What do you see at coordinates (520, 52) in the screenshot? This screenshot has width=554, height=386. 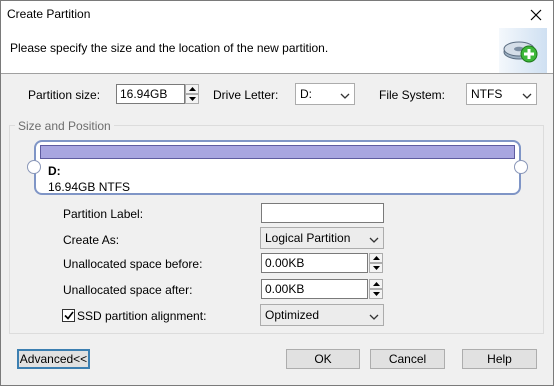 I see `add-partition-icon` at bounding box center [520, 52].